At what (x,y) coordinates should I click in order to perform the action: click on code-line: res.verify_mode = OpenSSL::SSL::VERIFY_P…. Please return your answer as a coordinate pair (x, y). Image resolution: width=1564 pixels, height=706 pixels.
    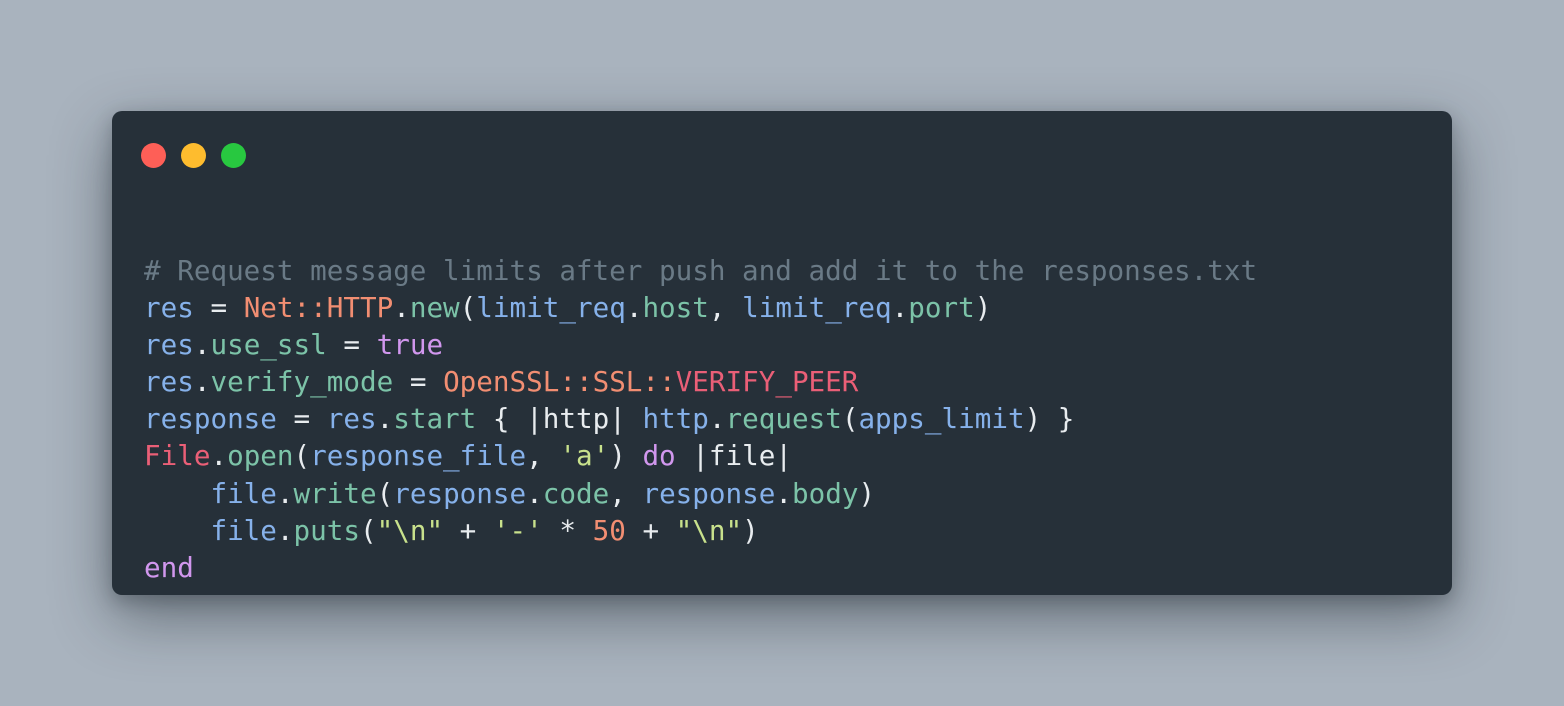
    Looking at the image, I should click on (700, 381).